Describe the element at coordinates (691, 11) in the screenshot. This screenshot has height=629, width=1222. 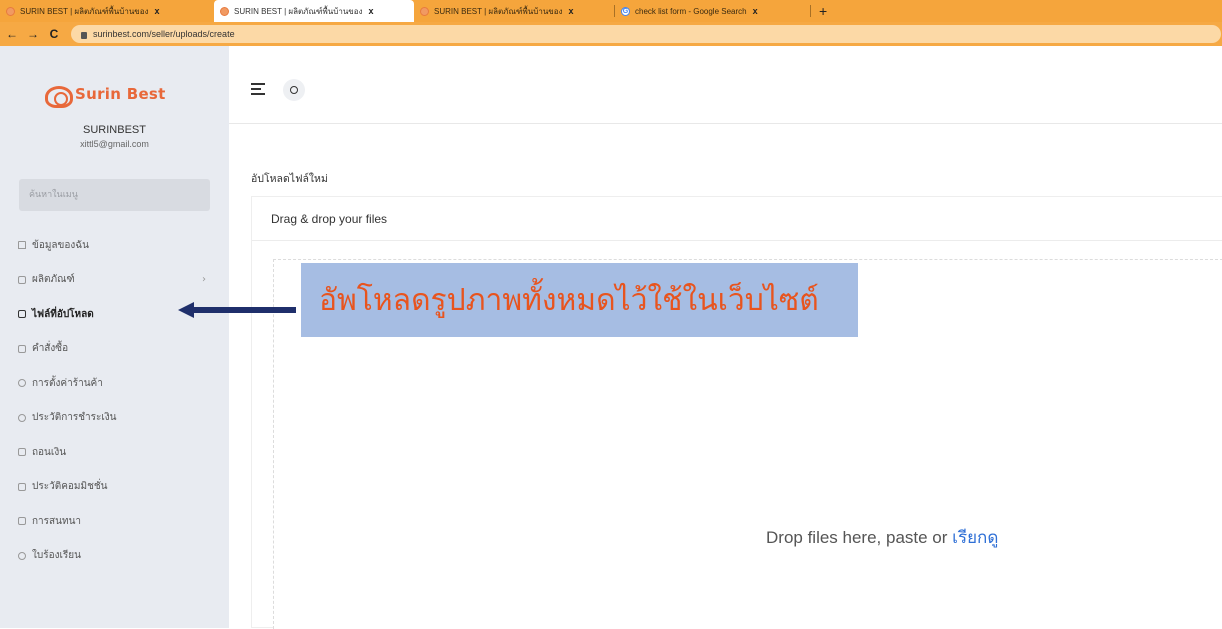
I see `tab-title: check list form - Google Search` at that location.